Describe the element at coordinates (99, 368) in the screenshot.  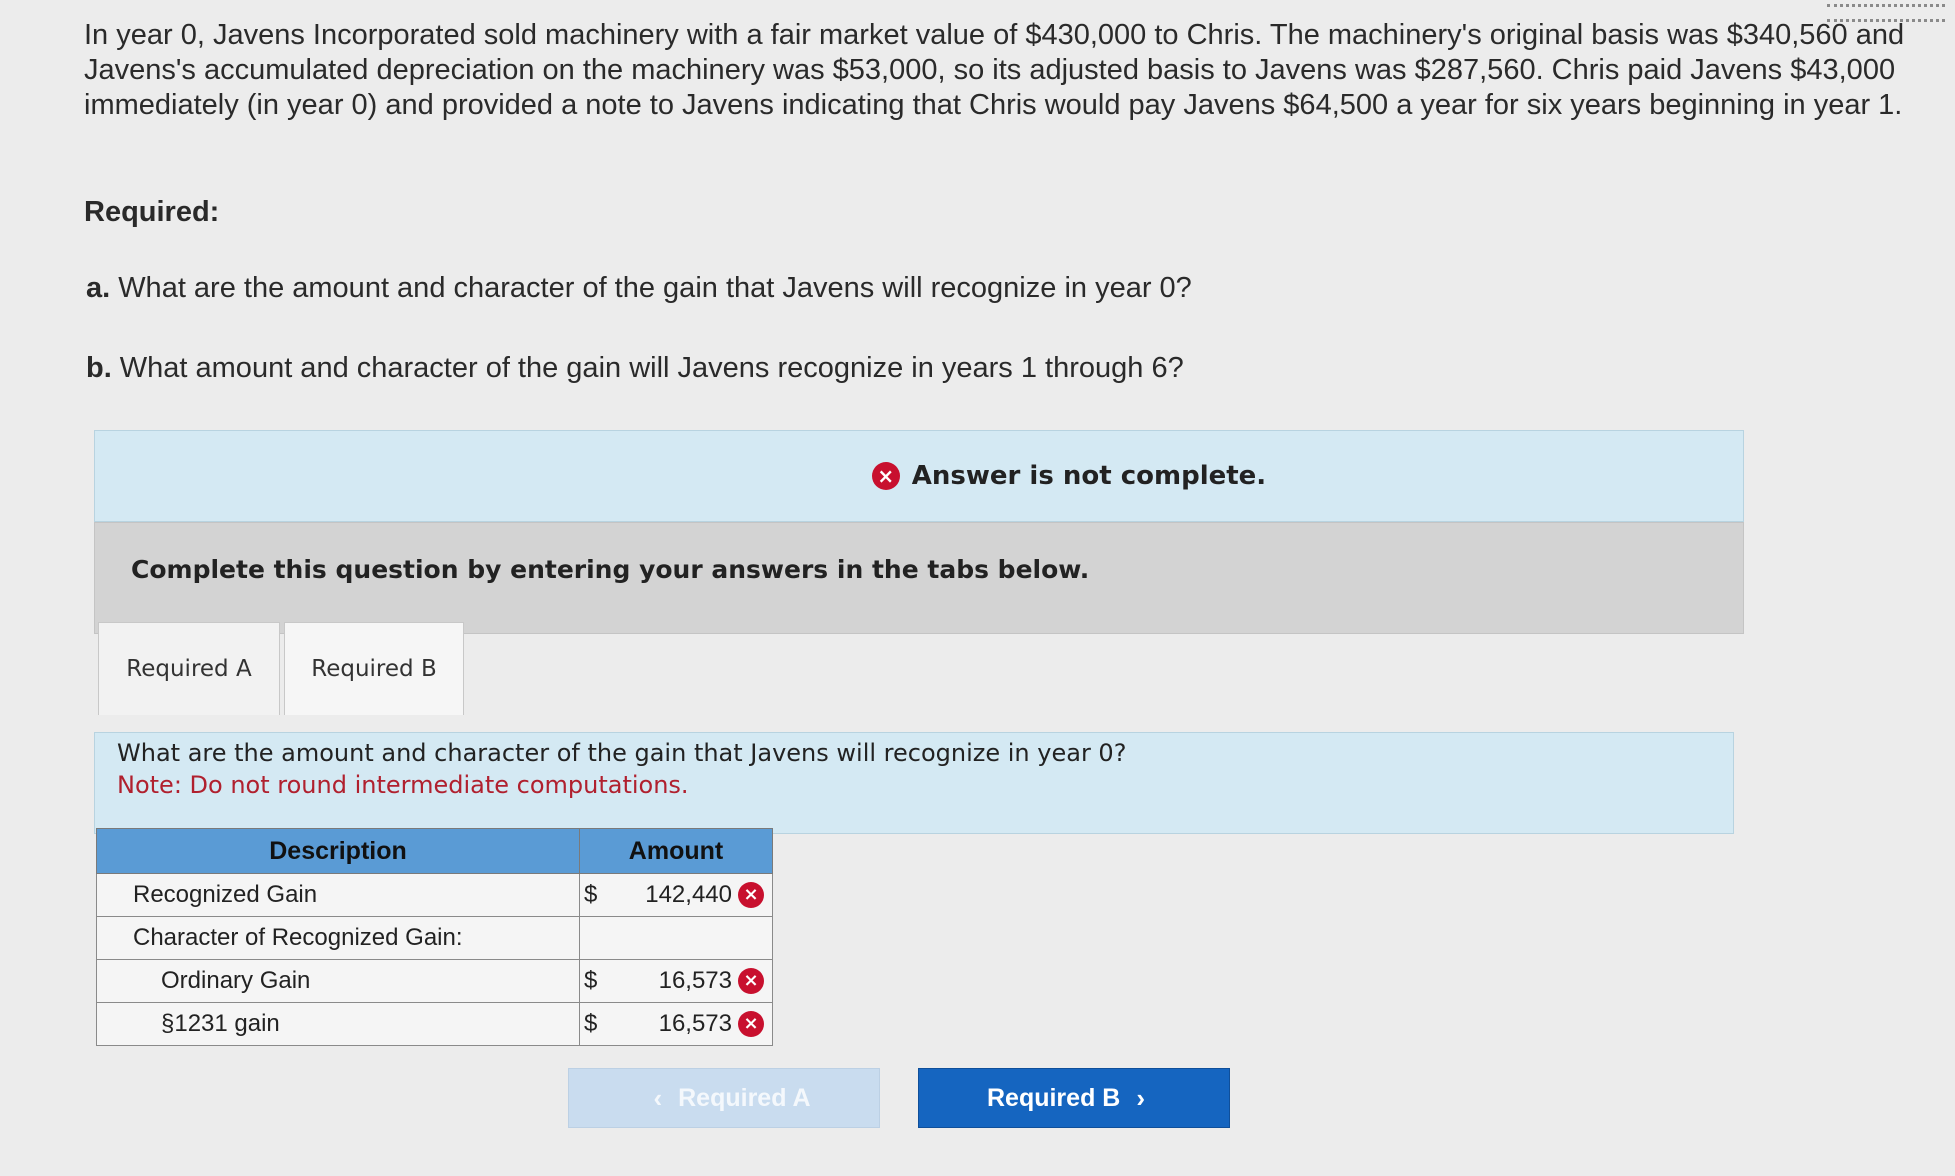
I see `question-b-label: b.` at that location.